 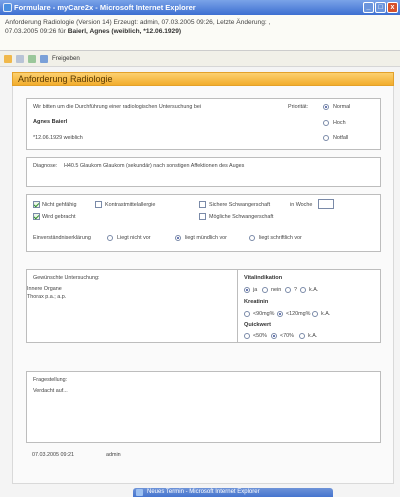 What do you see at coordinates (287, 336) in the screenshot?
I see `quickwert-70-label: <70%` at bounding box center [287, 336].